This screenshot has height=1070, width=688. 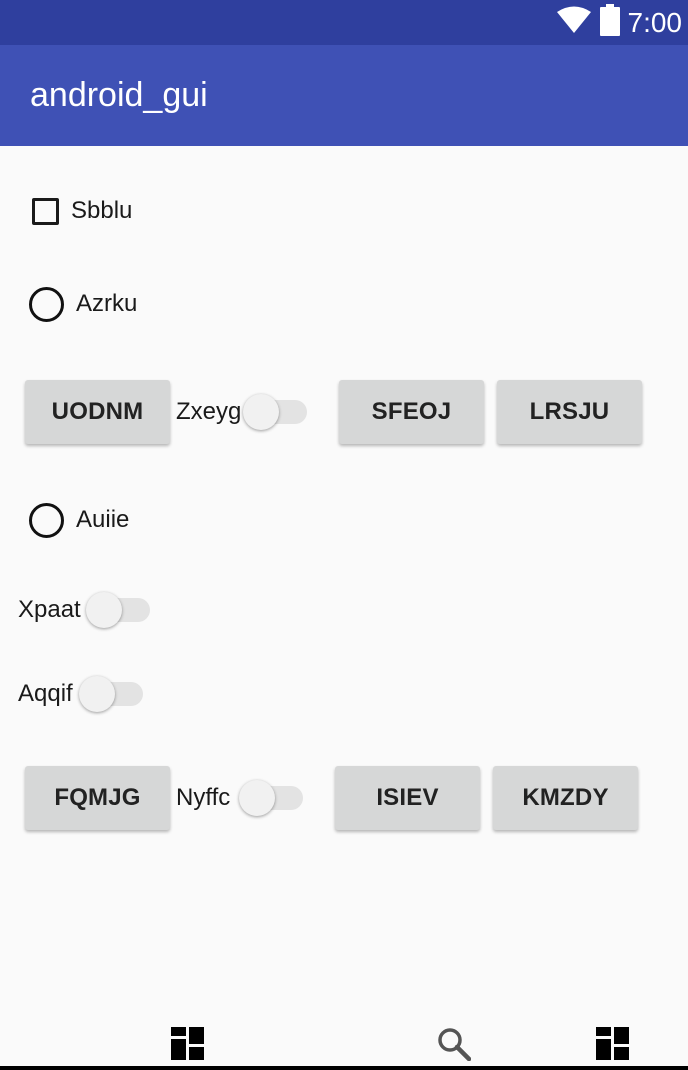 I want to click on switch-label-nyffc: Nyffc, so click(x=203, y=797).